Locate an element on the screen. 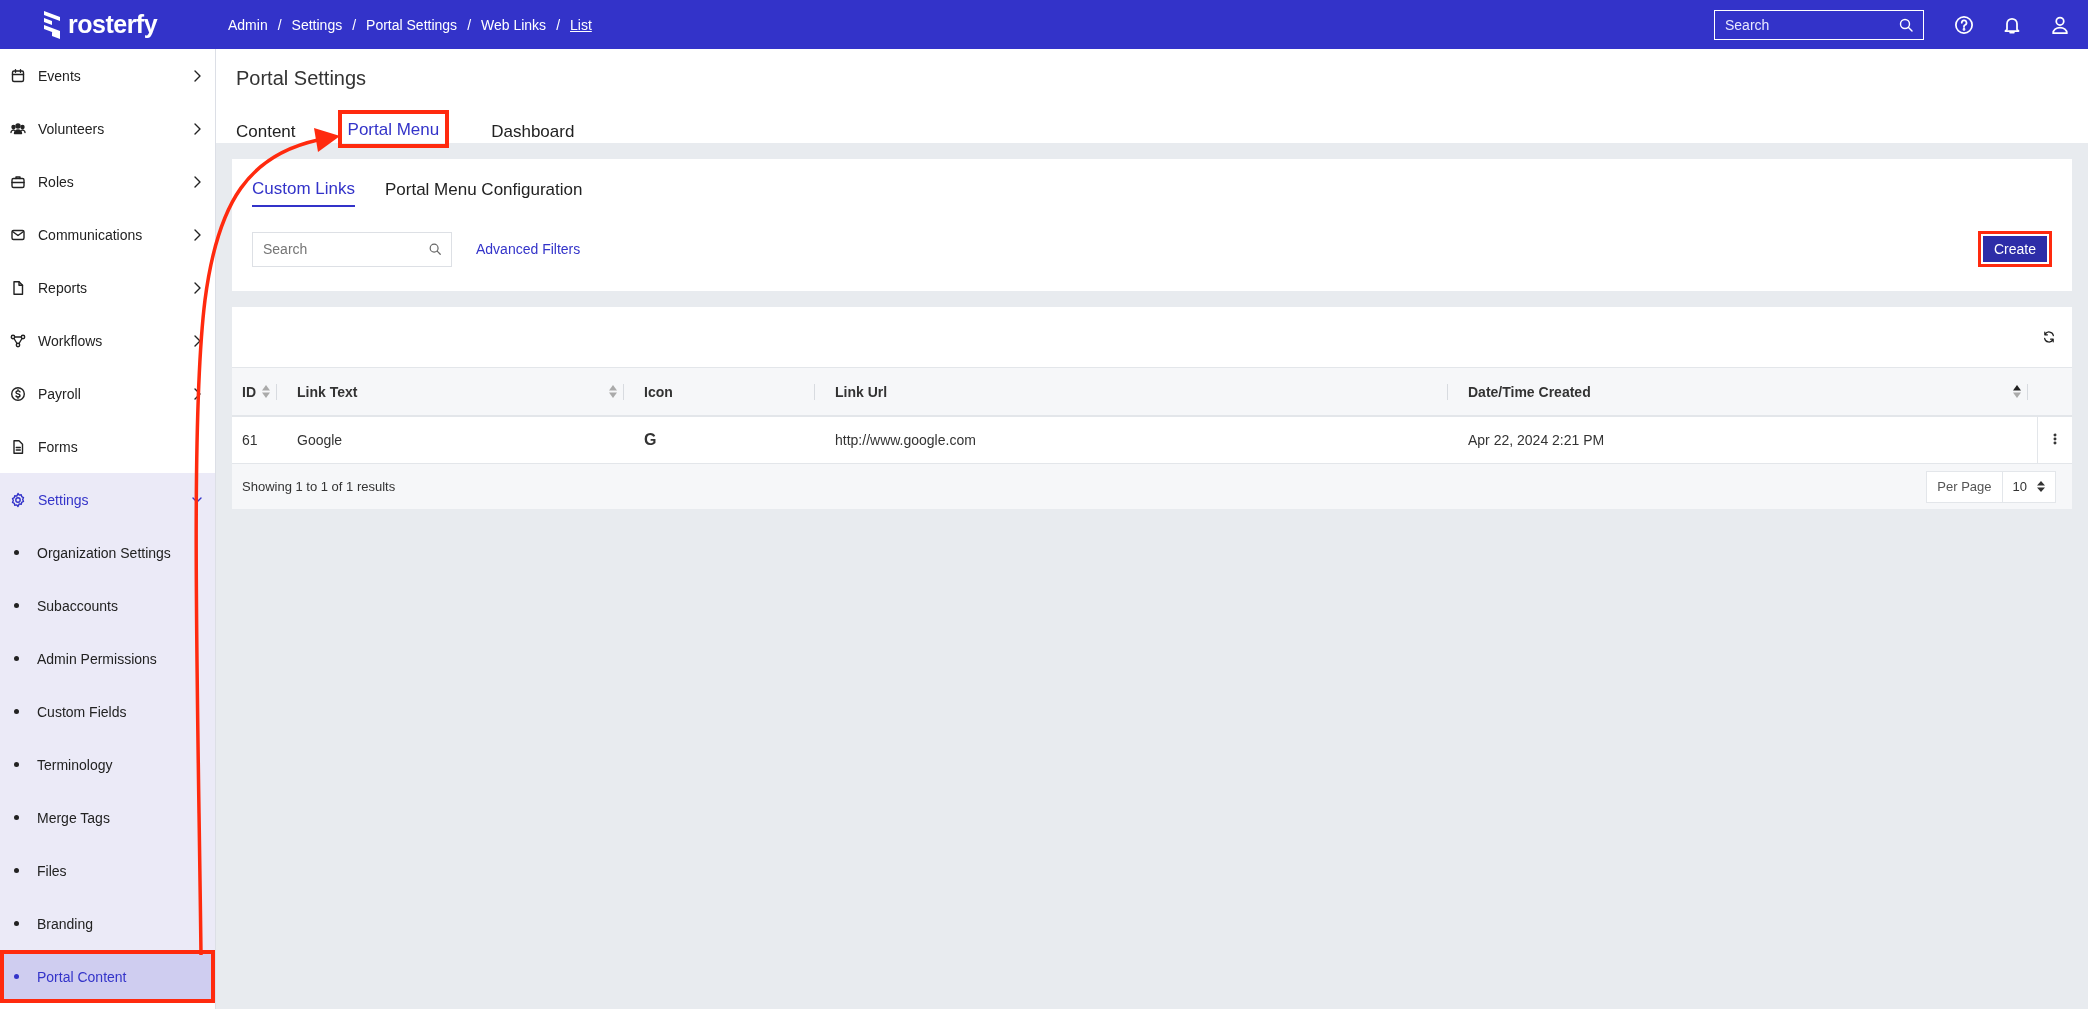  column-header: Link Text is located at coordinates (460, 392).